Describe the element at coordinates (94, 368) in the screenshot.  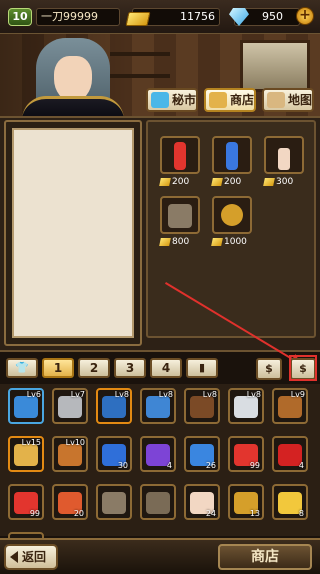
I see `tab-2: 2` at that location.